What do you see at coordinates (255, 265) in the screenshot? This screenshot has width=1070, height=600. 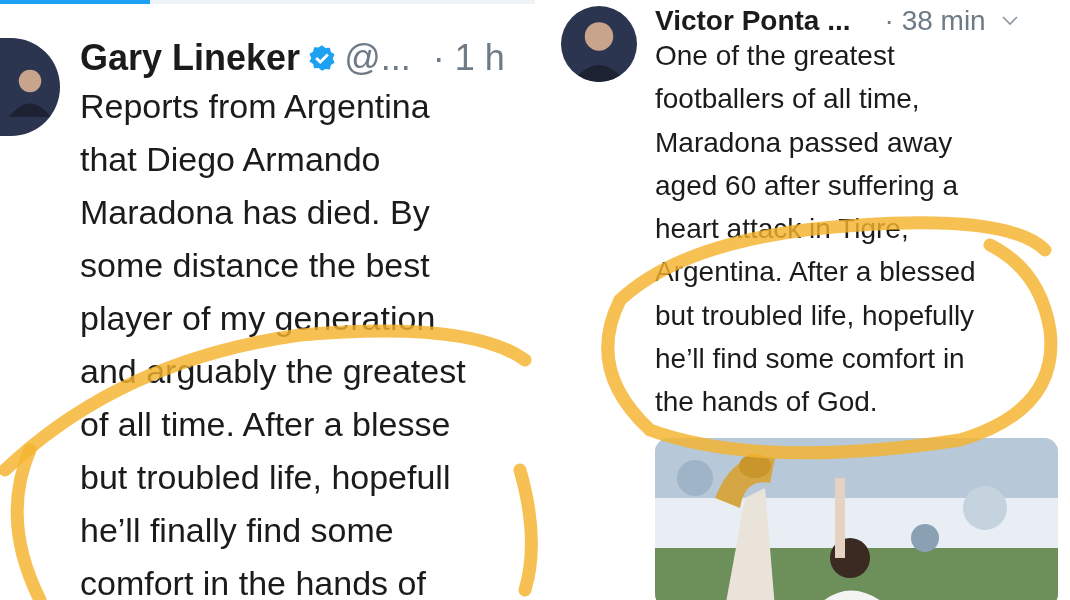 I see `tweet-text-line: some distance the best` at bounding box center [255, 265].